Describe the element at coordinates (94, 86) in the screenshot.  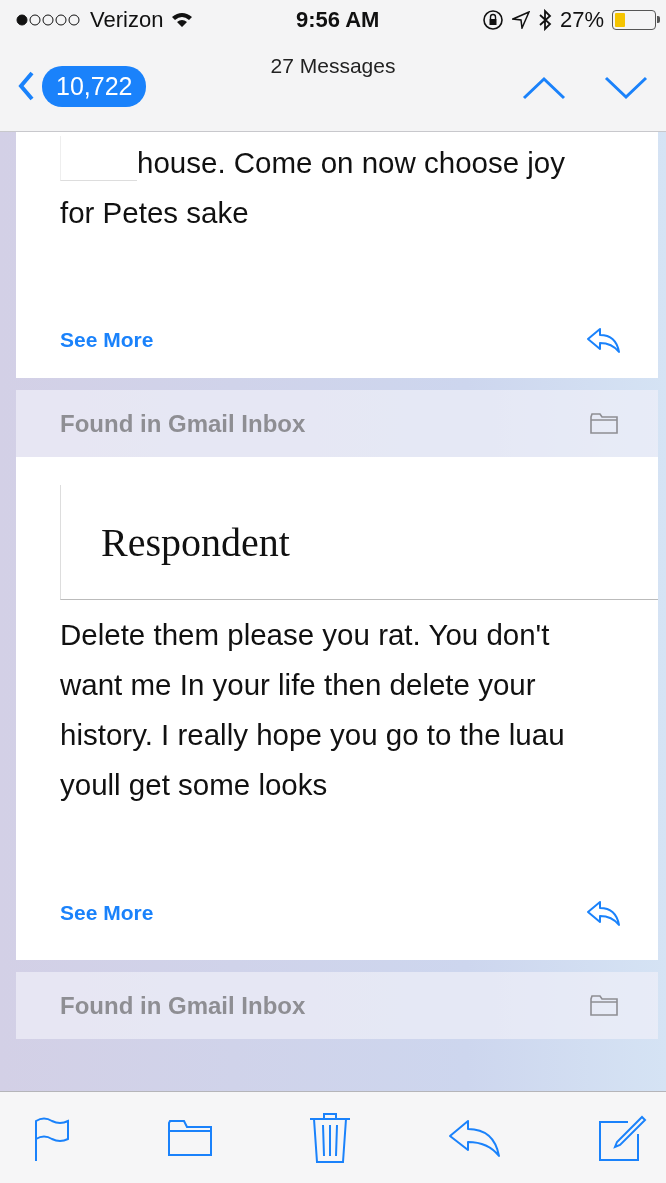
I see `unread-count-badge: 10,722` at that location.